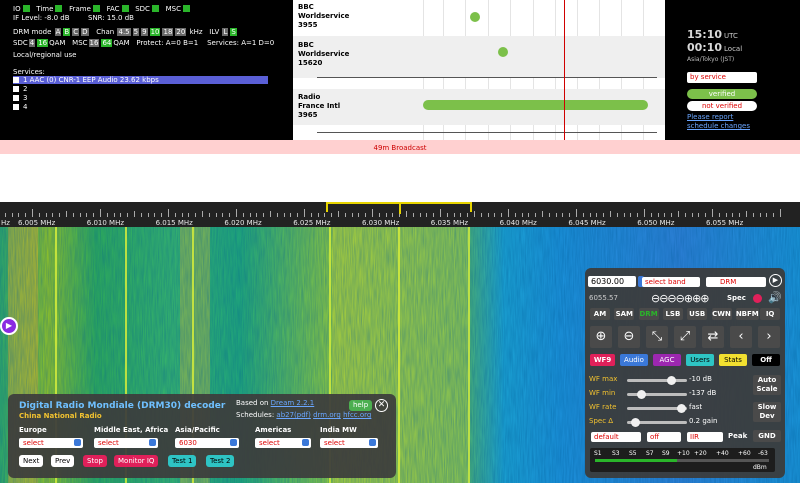 Image resolution: width=800 pixels, height=483 pixels. What do you see at coordinates (357, 415) in the screenshot?
I see `hfcc-link: hfcc.org` at bounding box center [357, 415].